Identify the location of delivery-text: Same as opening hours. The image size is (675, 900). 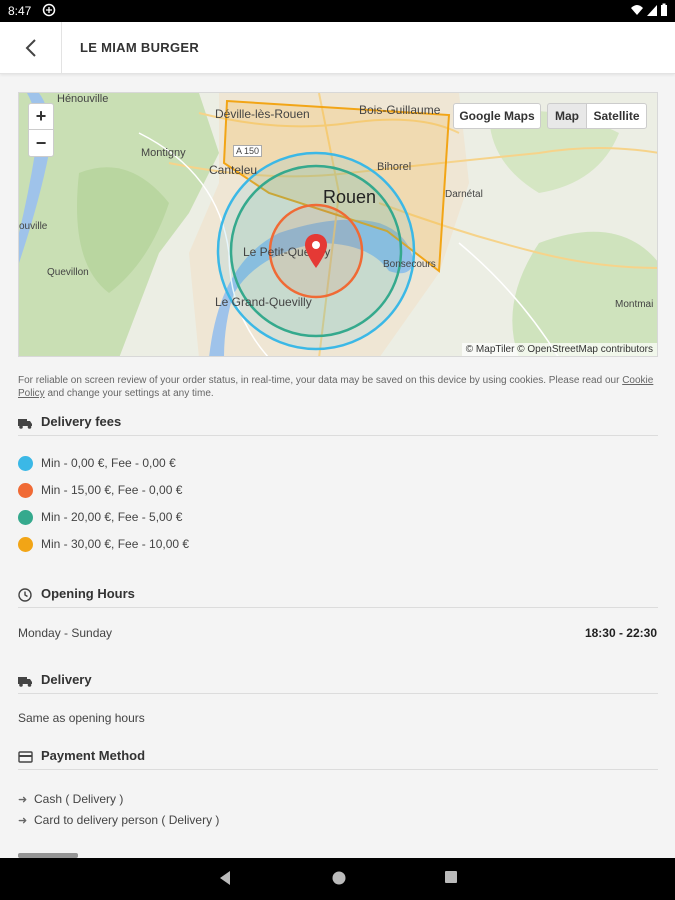
(81, 718).